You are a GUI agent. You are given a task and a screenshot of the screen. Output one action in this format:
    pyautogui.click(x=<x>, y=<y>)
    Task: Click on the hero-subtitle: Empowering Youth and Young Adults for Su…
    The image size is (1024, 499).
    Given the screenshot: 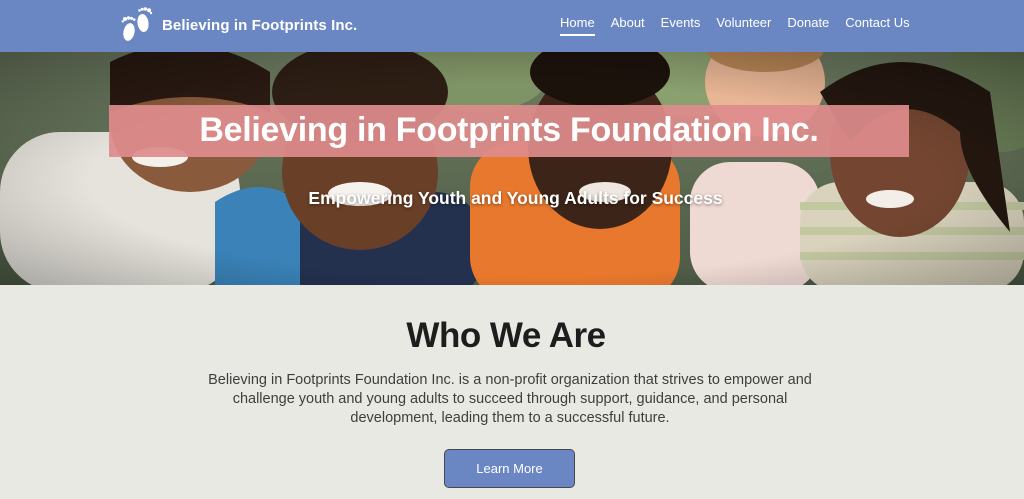 What is the action you would take?
    pyautogui.click(x=515, y=198)
    